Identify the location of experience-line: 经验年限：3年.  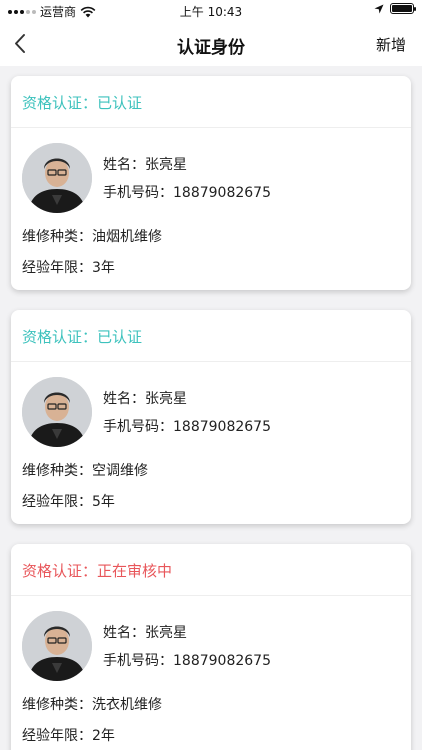
(68, 267).